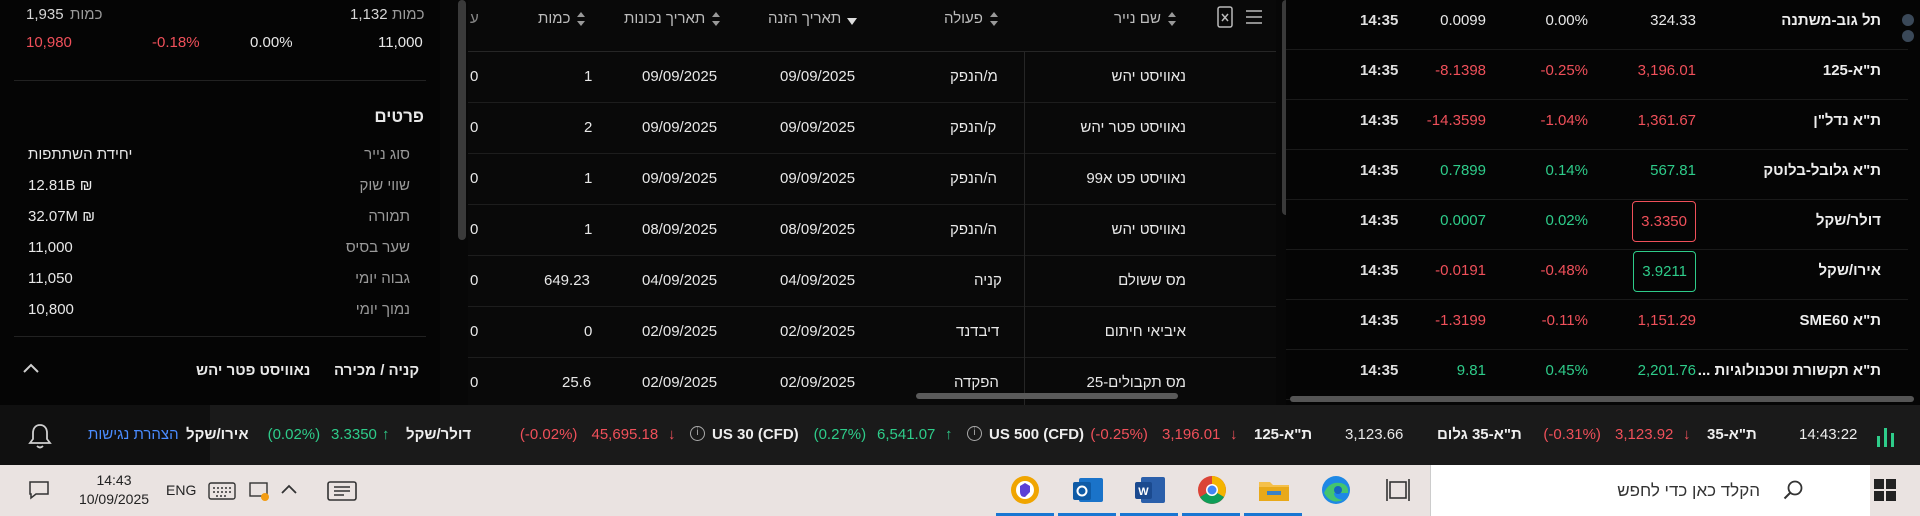 The height and width of the screenshot is (516, 1920). Describe the element at coordinates (376, 370) in the screenshot. I see `buy-sell-button: קניה / מכירה` at that location.